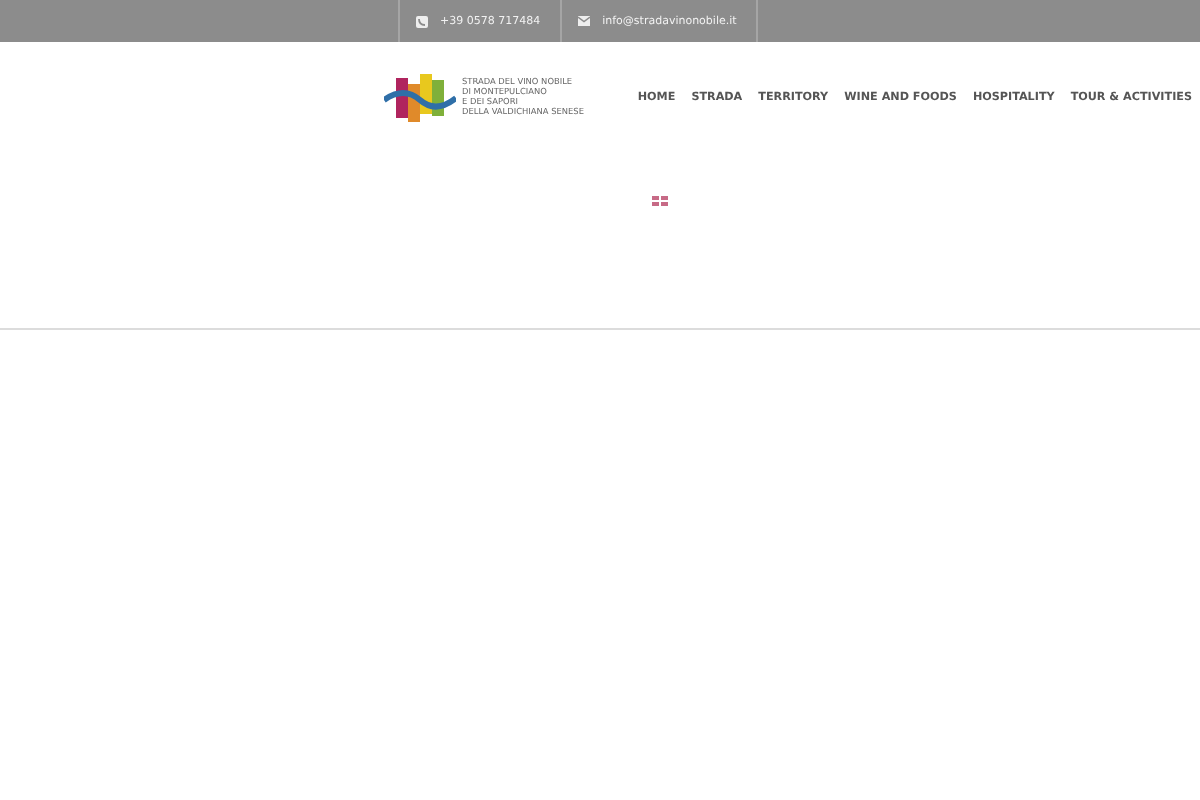 Image resolution: width=1200 pixels, height=800 pixels. I want to click on envelope-icon, so click(584, 21).